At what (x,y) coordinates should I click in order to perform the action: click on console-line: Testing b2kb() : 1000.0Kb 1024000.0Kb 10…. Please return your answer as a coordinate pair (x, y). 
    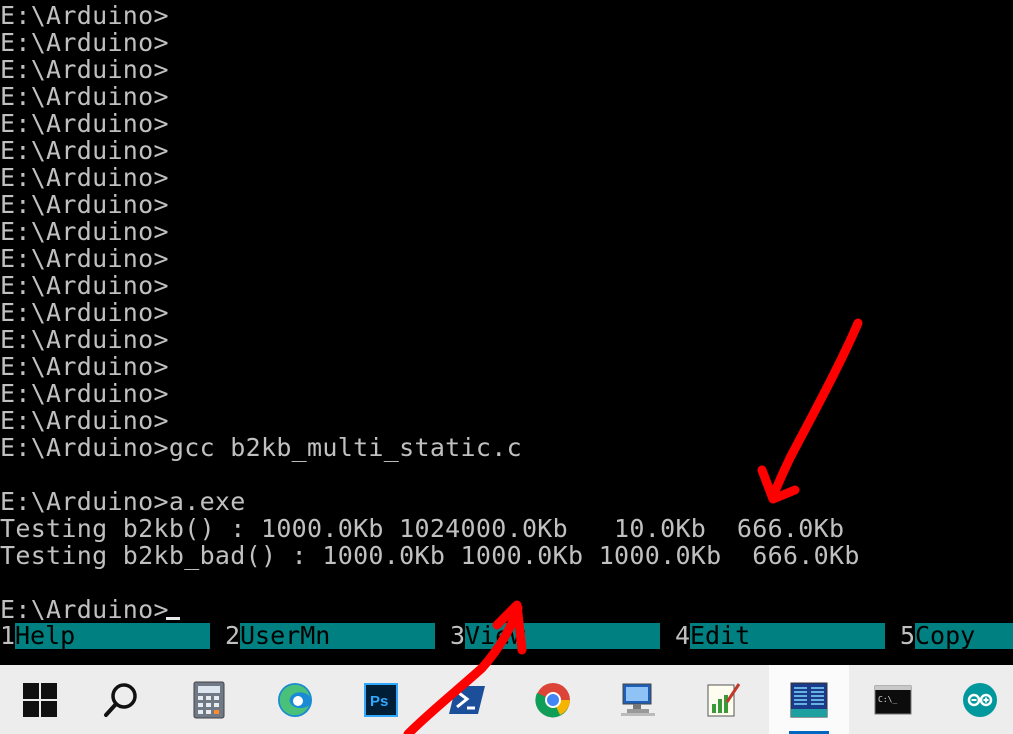
    Looking at the image, I should click on (422, 528).